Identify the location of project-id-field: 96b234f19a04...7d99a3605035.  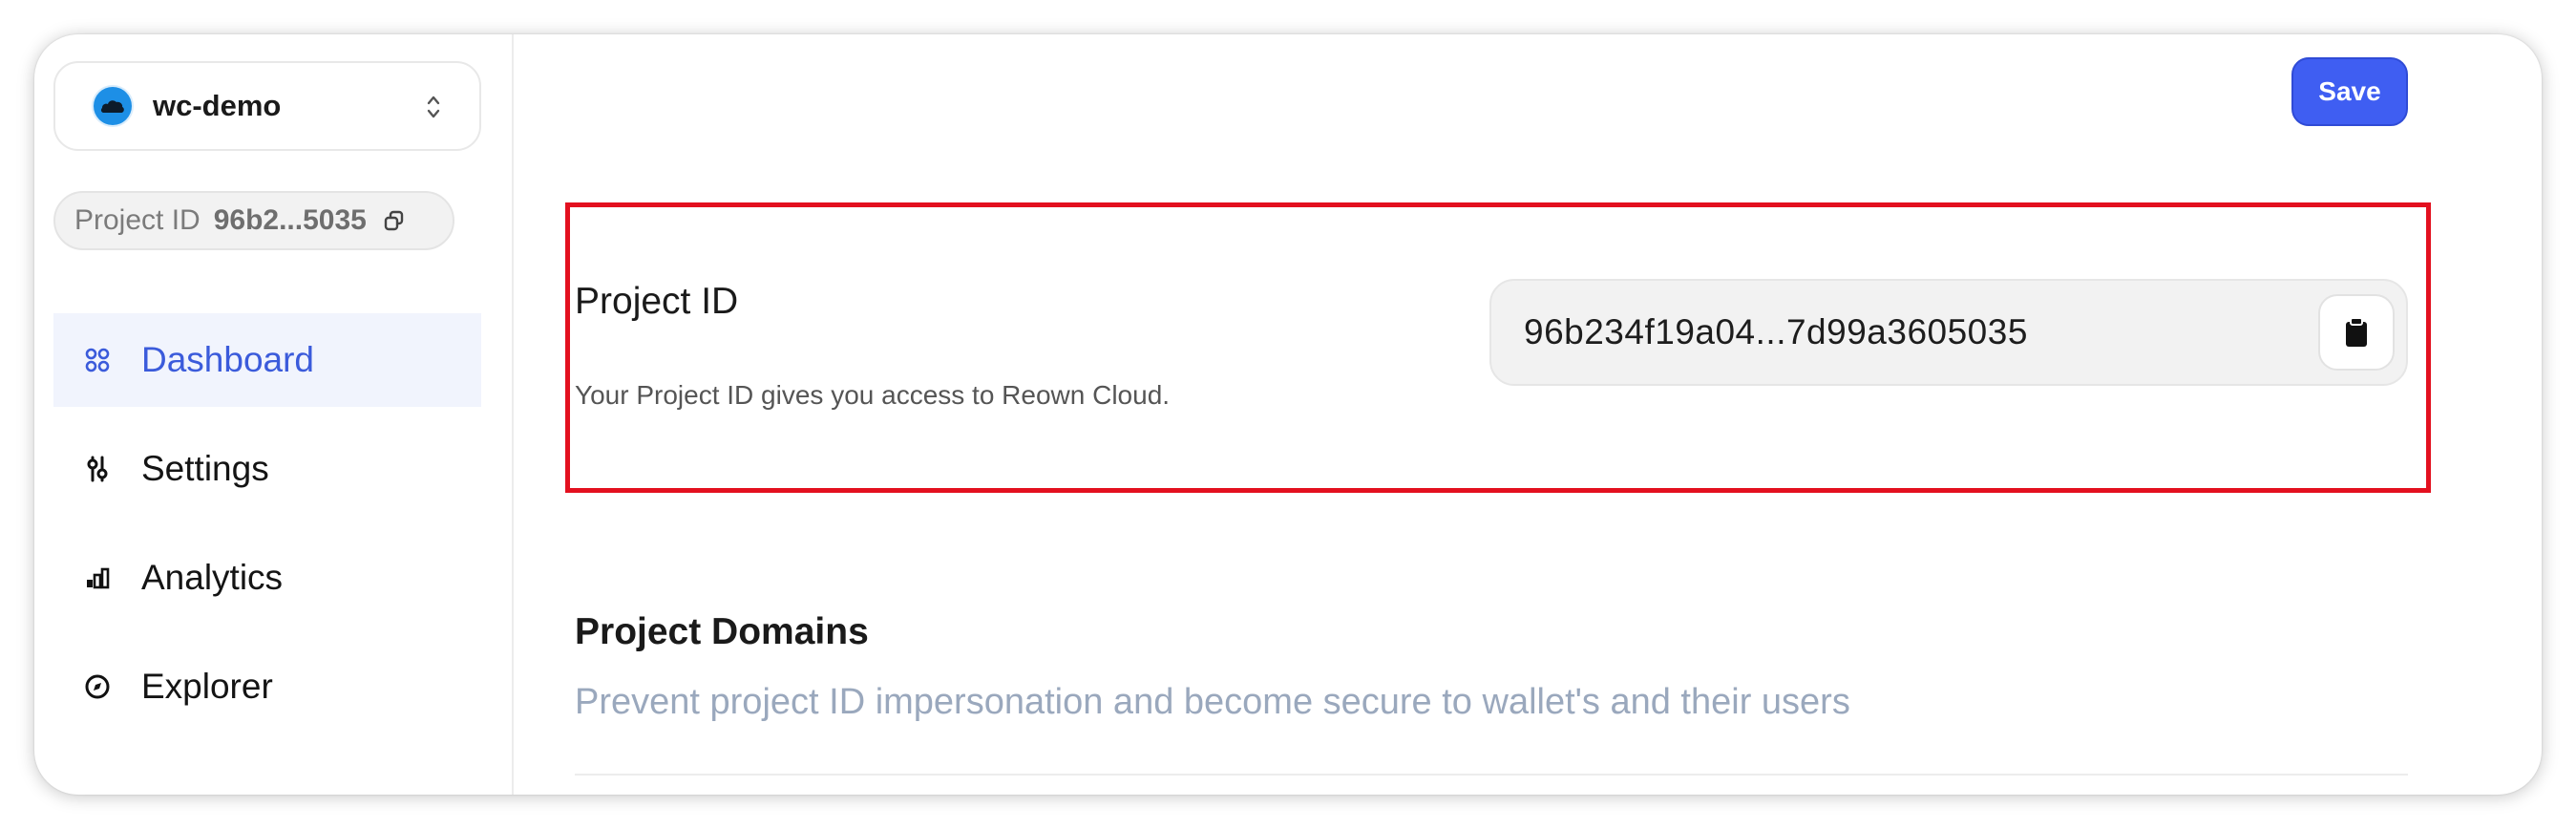
(1948, 332).